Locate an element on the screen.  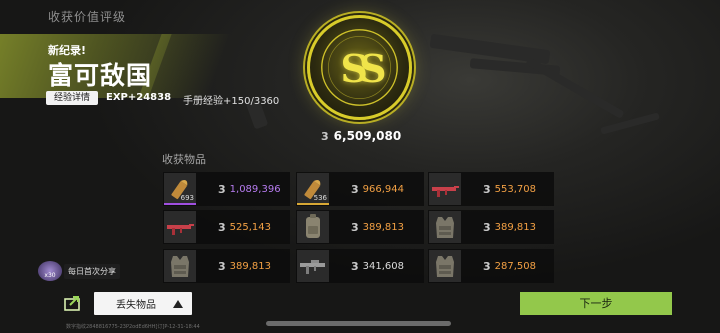
page-title: 收获价值评级 is located at coordinates (87, 17).